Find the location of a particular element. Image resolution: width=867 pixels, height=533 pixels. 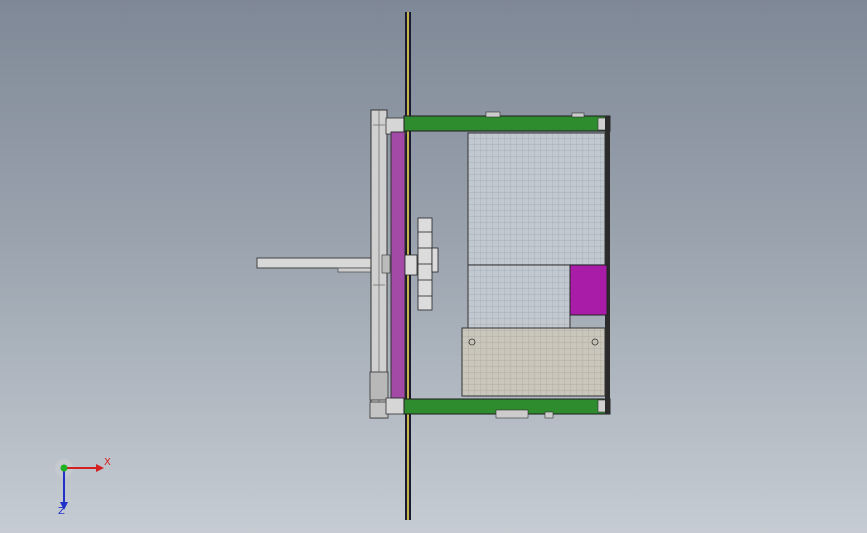

middle-mesh-panel is located at coordinates (519, 296).